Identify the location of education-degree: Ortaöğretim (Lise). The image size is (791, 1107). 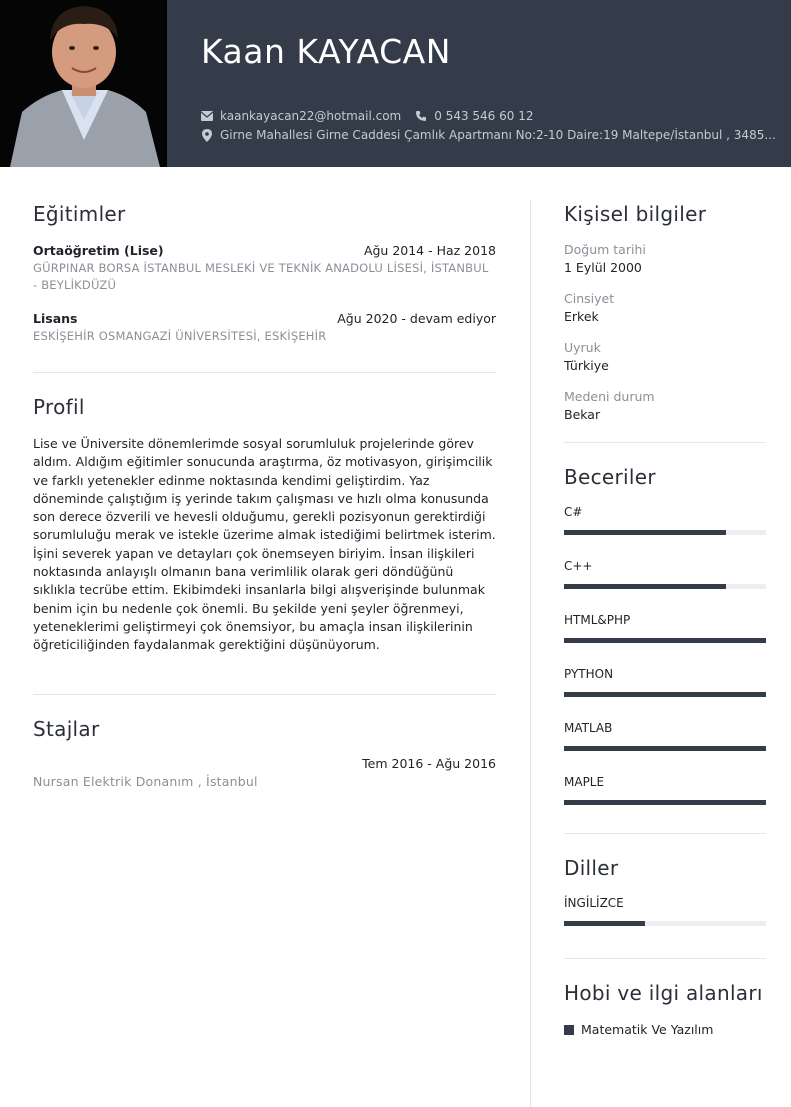
(98, 250).